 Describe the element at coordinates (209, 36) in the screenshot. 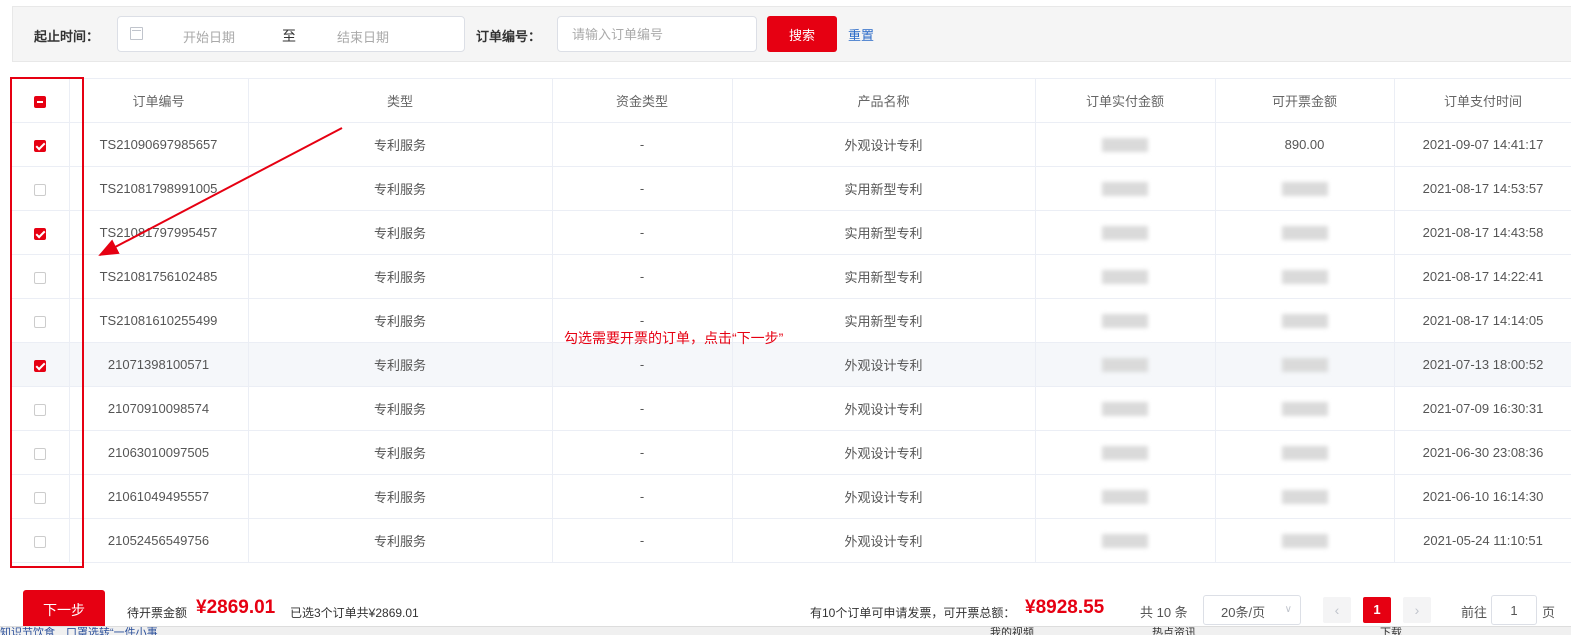

I see `start-date-placeholder: 开始日期` at that location.